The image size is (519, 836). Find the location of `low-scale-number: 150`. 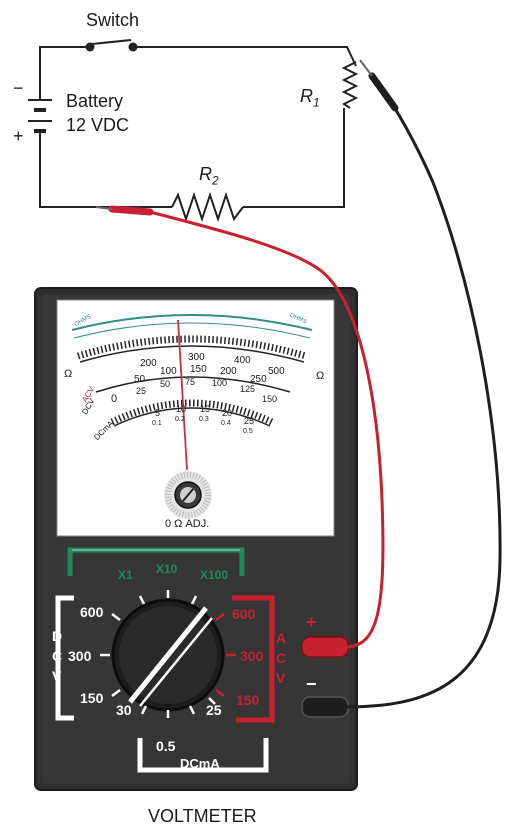

low-scale-number: 150 is located at coordinates (270, 399).